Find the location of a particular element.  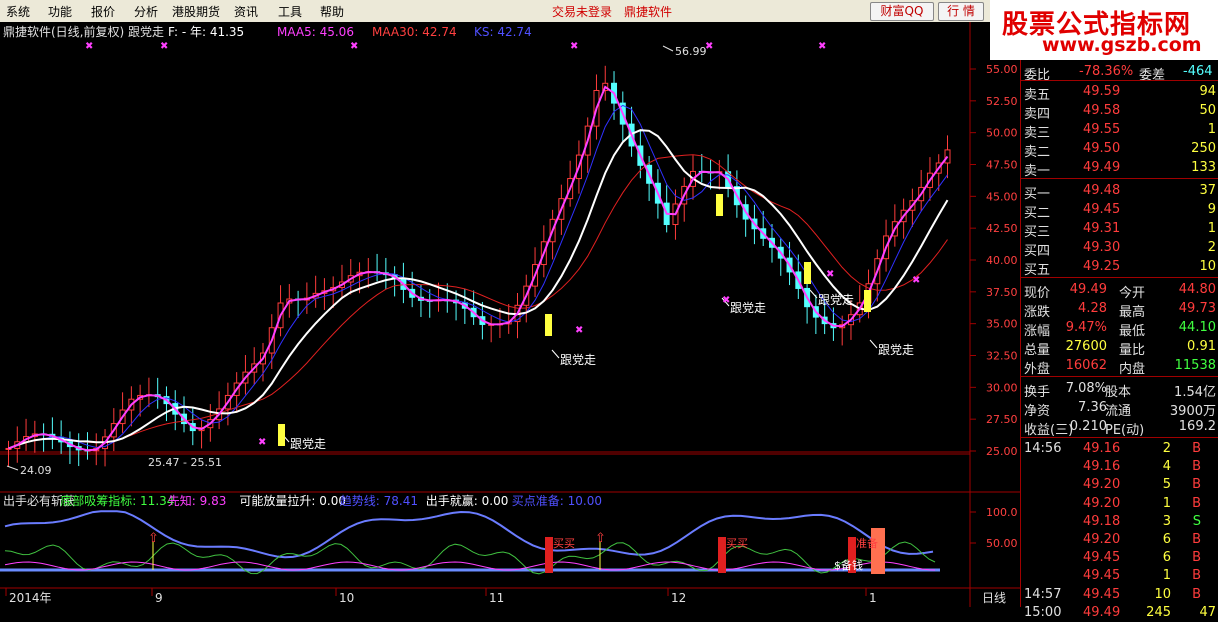

y-tick-11: 27.50 is located at coordinates (1002, 419).